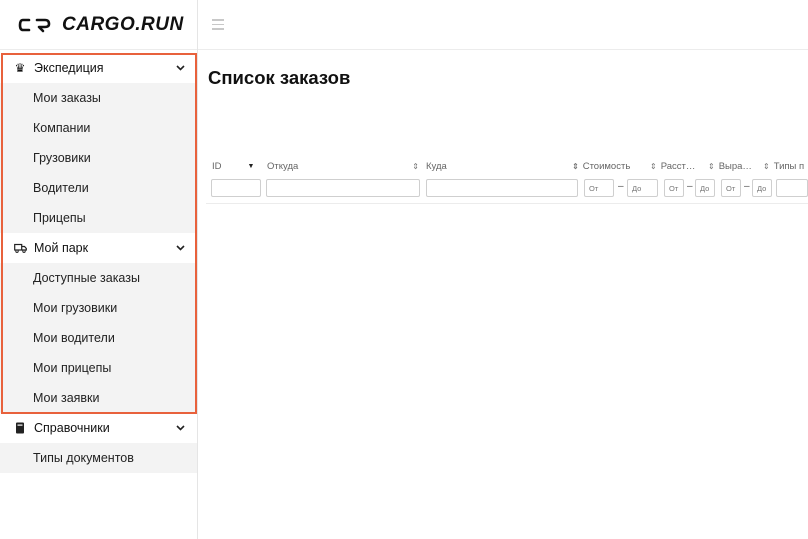  I want to click on nav-group-label: Экспедиция, so click(69, 68).